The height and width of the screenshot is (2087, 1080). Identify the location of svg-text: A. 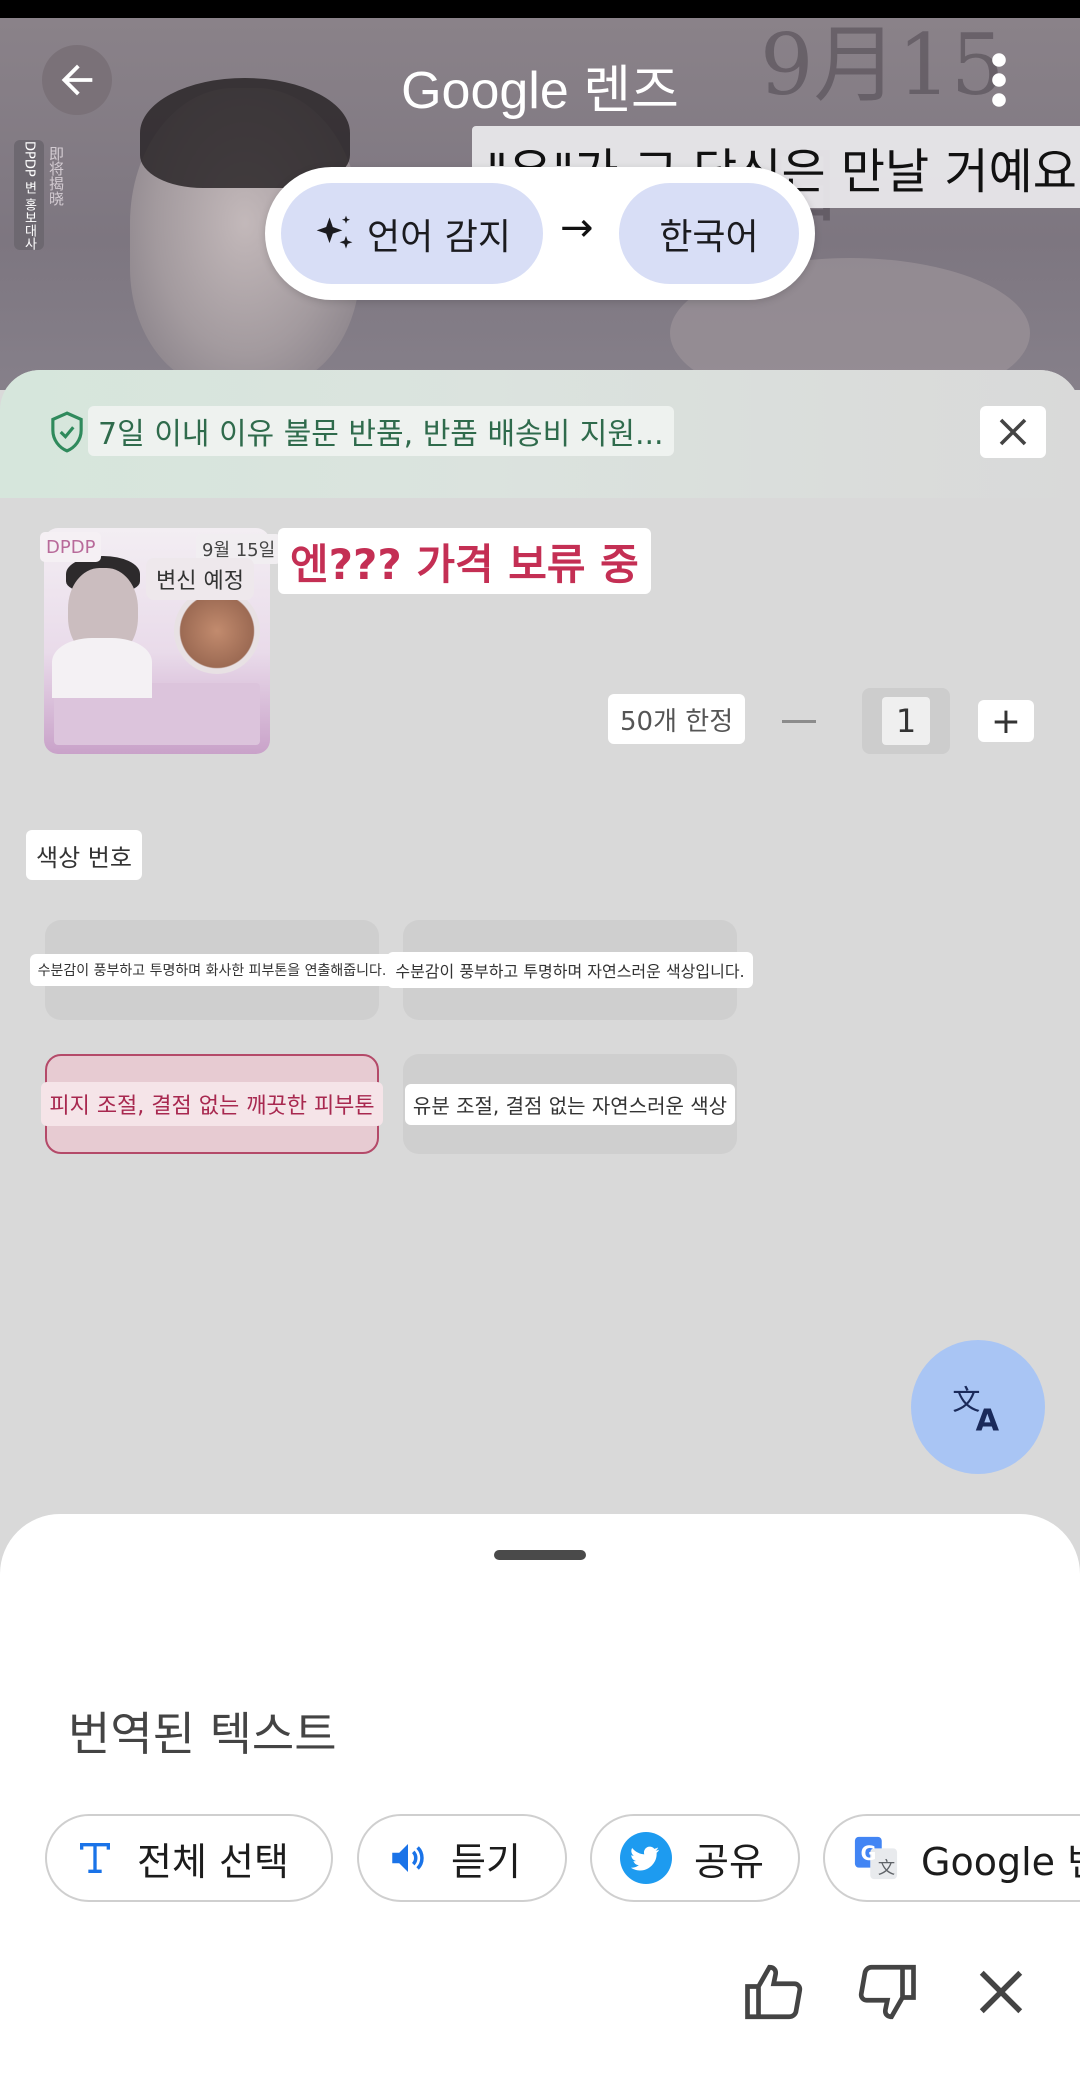
(988, 1419).